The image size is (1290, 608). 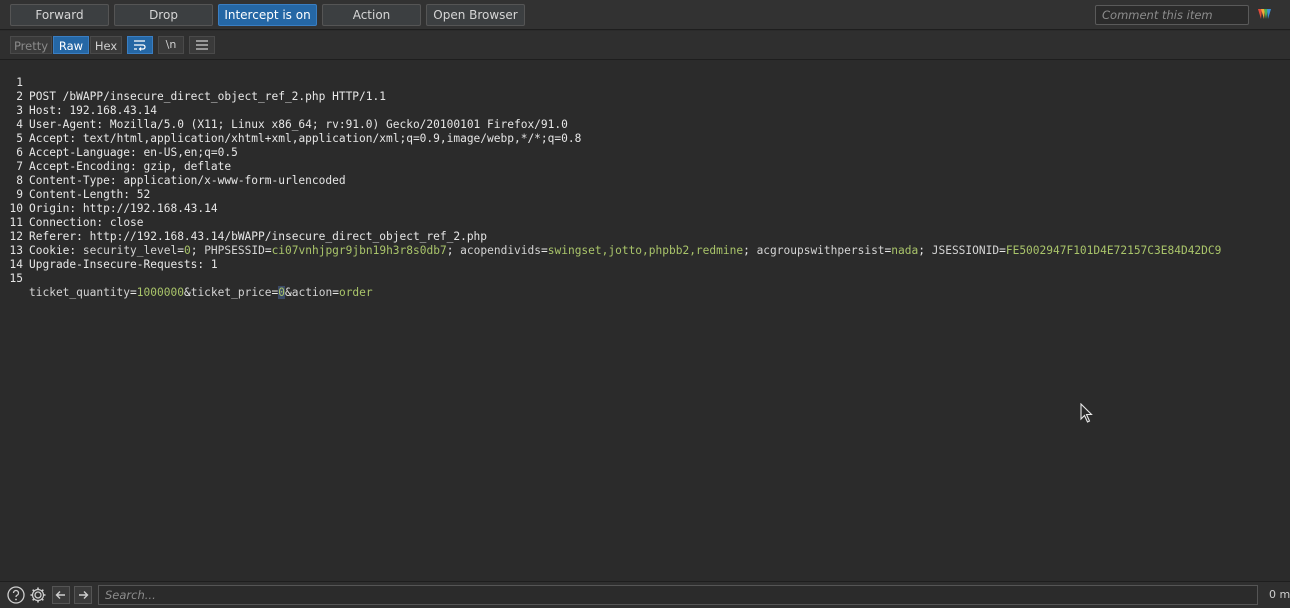 I want to click on arrow-left-icon, so click(x=61, y=595).